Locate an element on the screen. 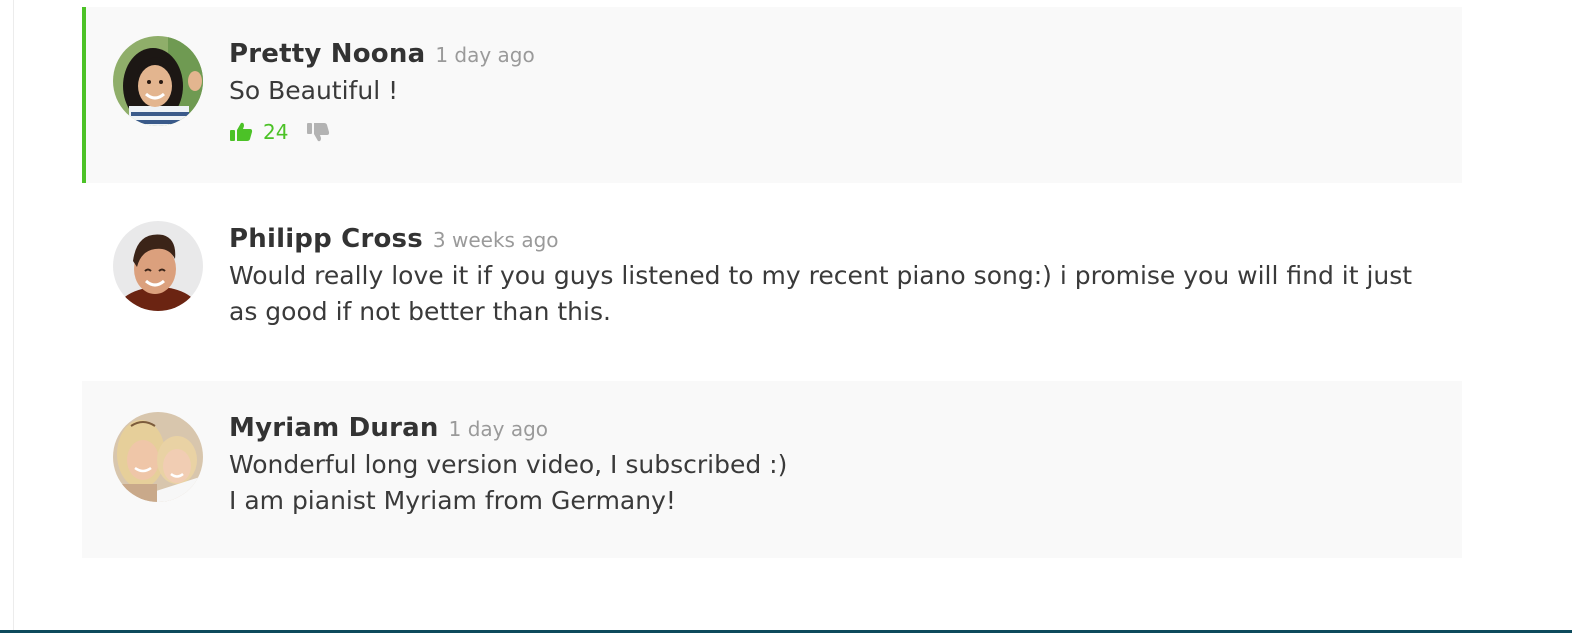  thumbs-up-icon is located at coordinates (241, 131).